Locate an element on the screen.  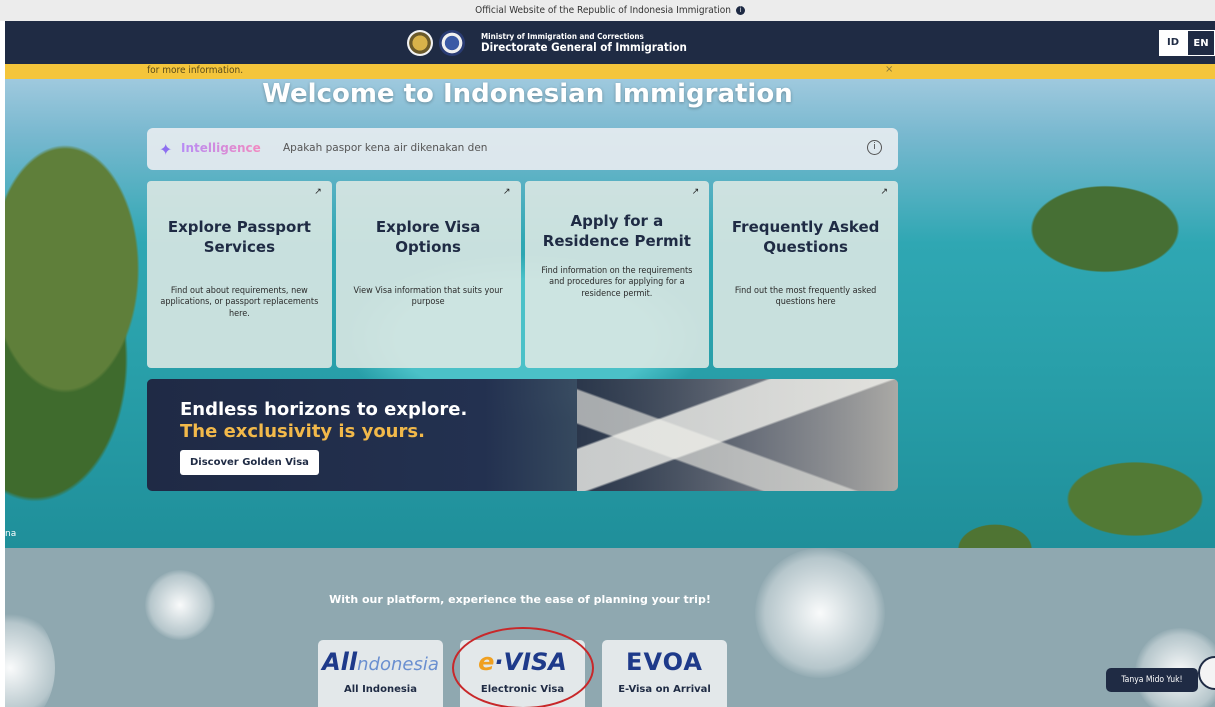
hero-edge-text: na is located at coordinates (11, 534).